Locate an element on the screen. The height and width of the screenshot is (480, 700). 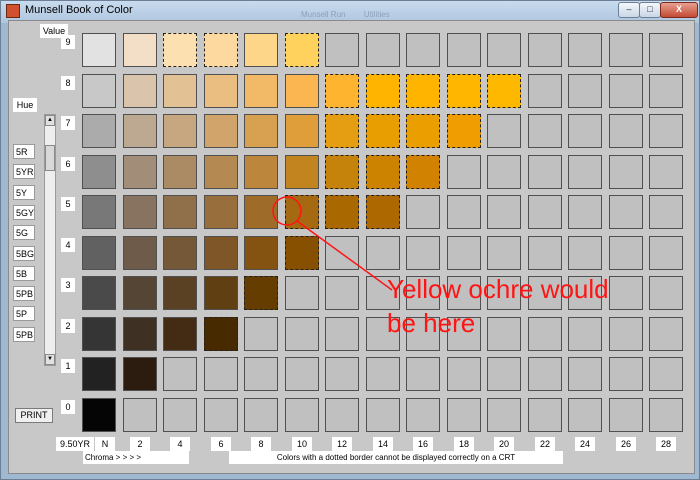
annotation-line-1: Yellow ochre would is located at coordinates (498, 289).